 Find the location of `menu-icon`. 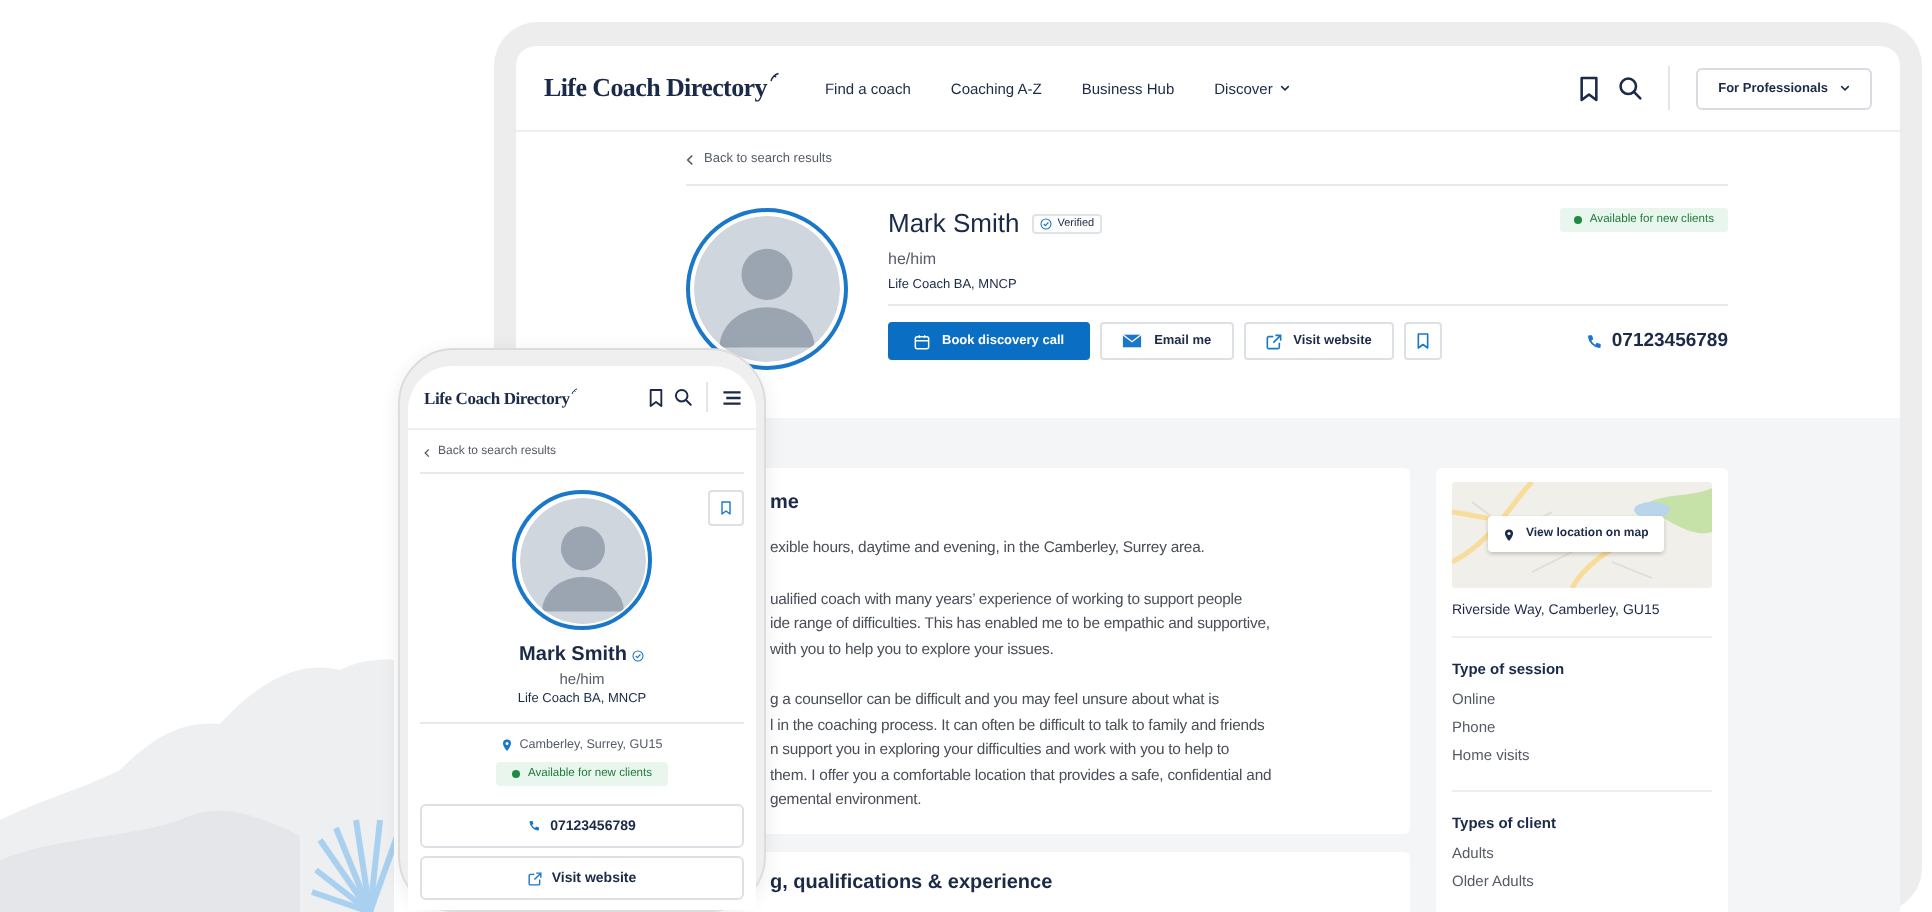

menu-icon is located at coordinates (732, 397).